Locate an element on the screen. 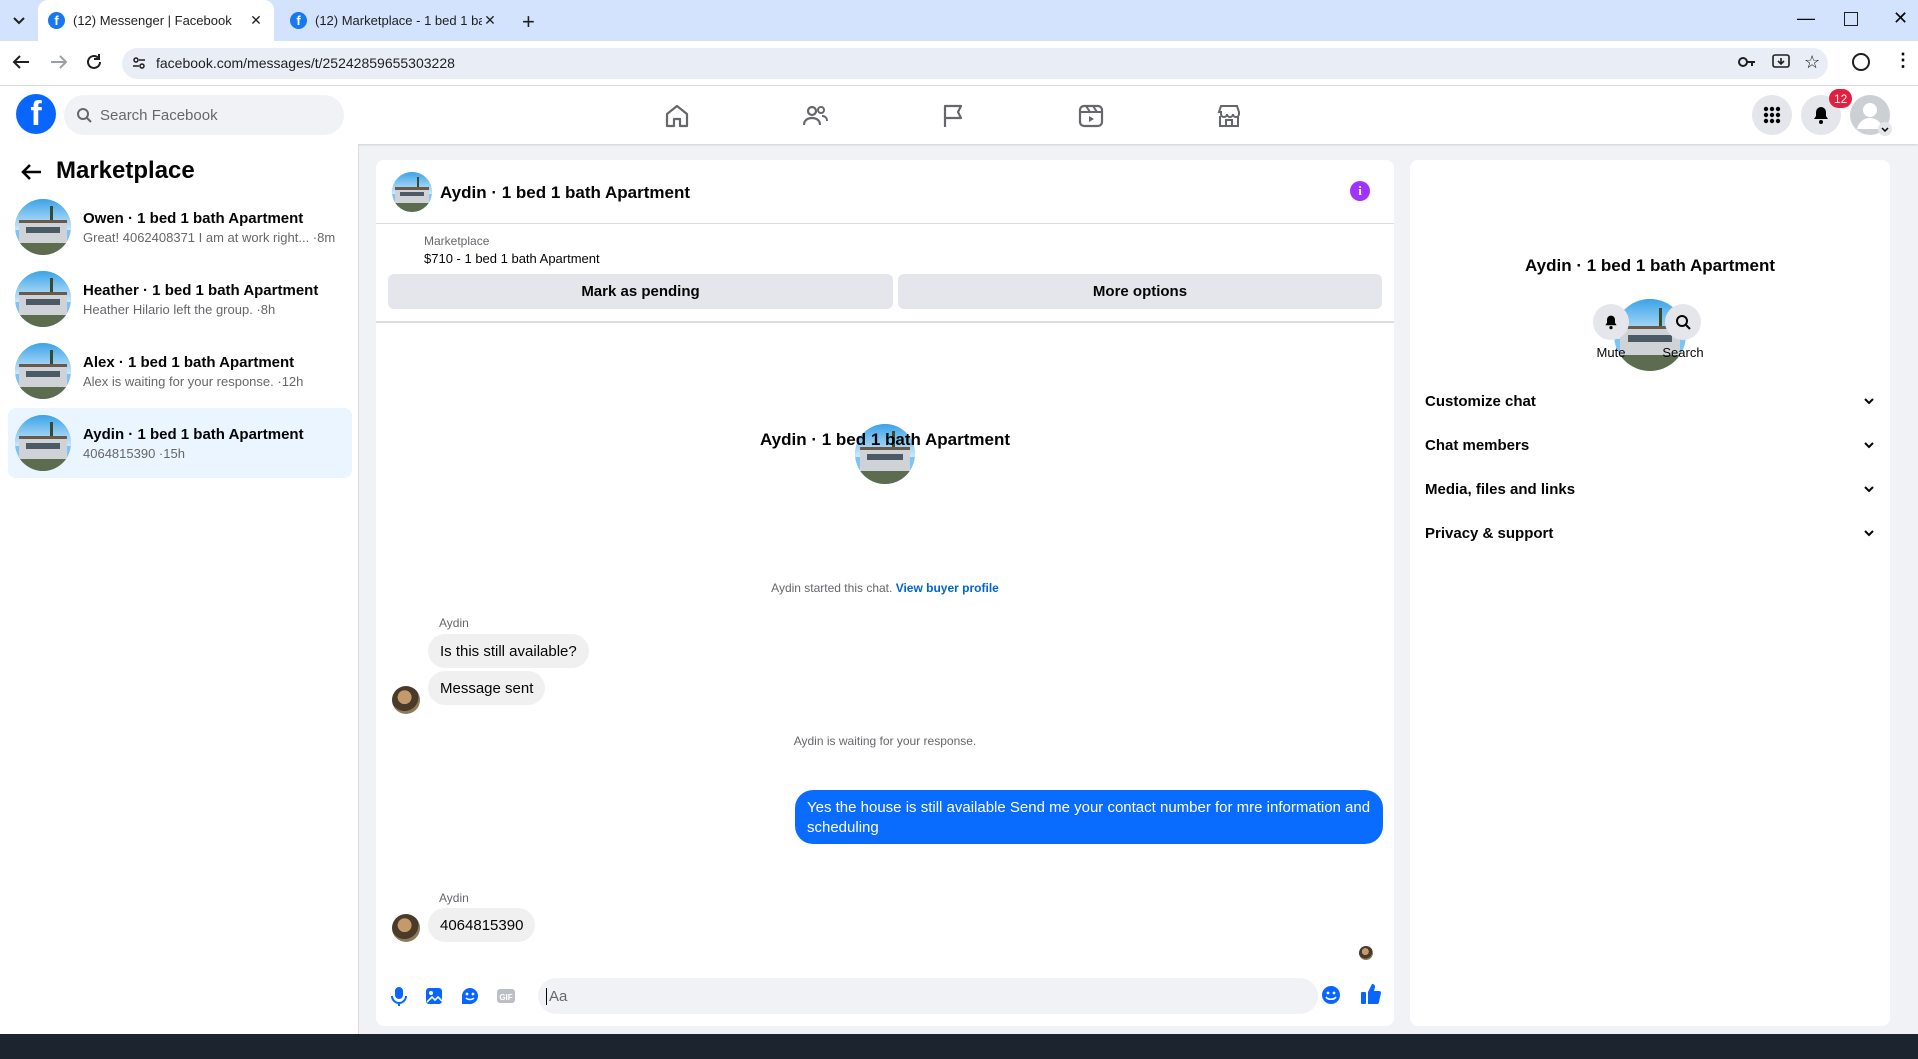 This screenshot has width=1918, height=1059. close-window-icon: ✕ is located at coordinates (1900, 18).